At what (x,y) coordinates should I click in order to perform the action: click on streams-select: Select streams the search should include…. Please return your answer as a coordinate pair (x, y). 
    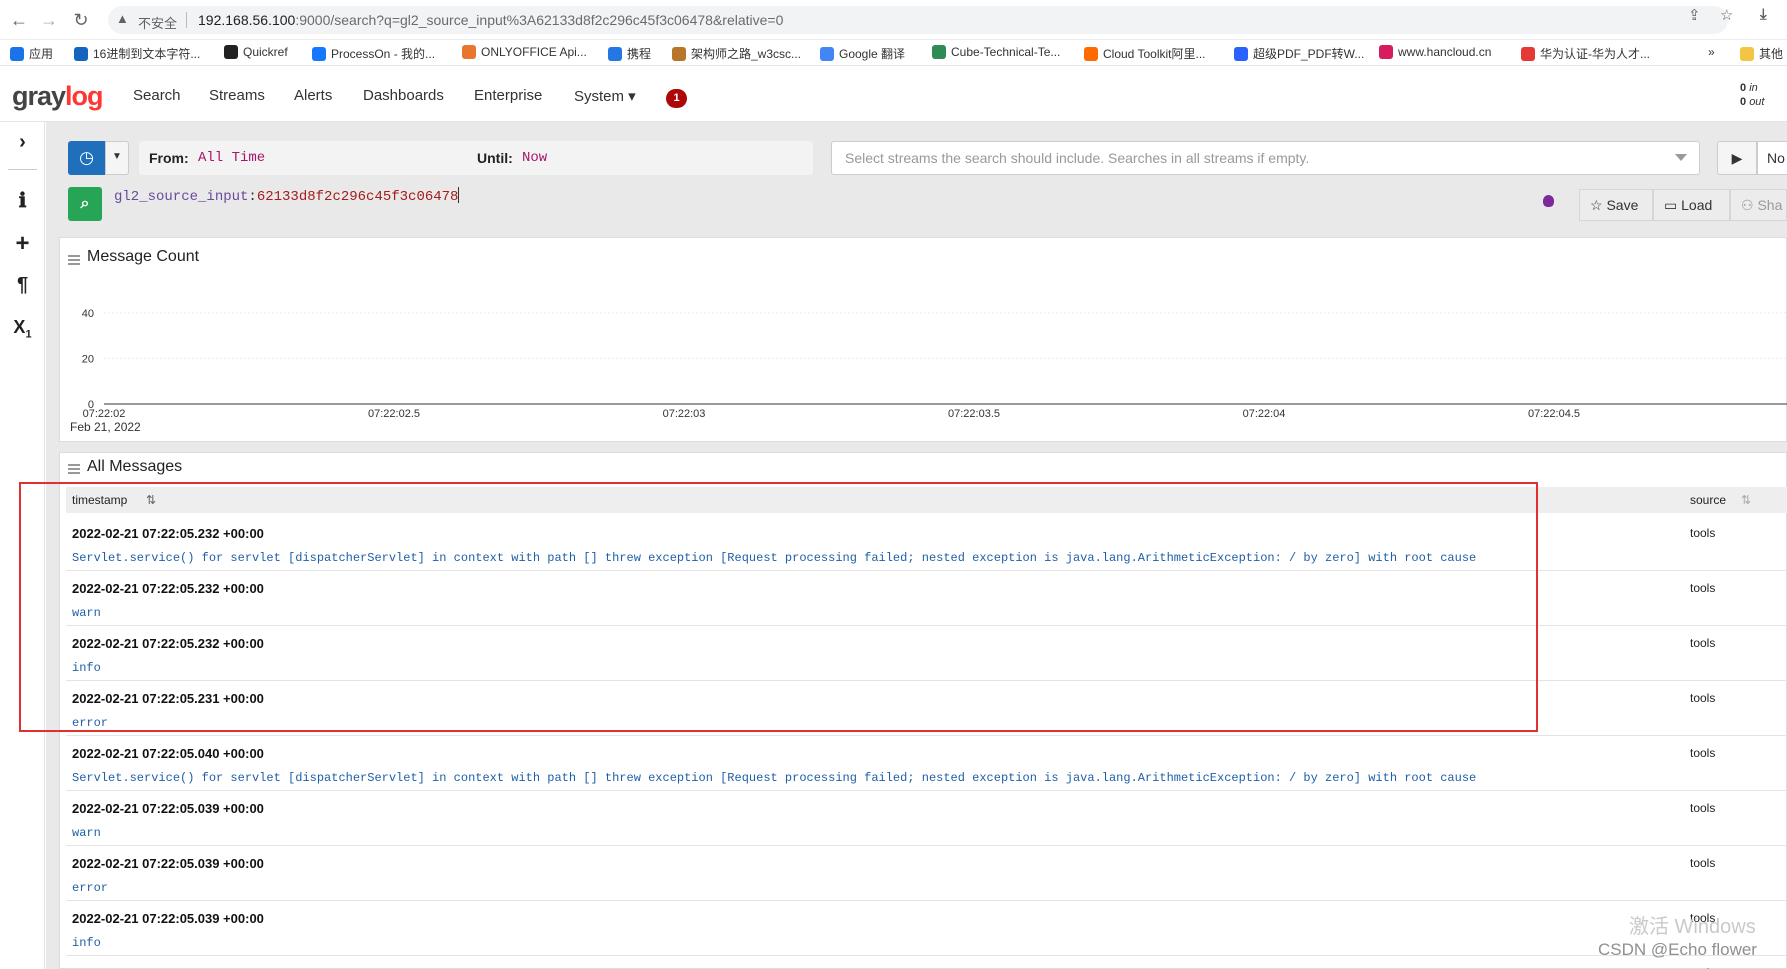
    Looking at the image, I should click on (1265, 158).